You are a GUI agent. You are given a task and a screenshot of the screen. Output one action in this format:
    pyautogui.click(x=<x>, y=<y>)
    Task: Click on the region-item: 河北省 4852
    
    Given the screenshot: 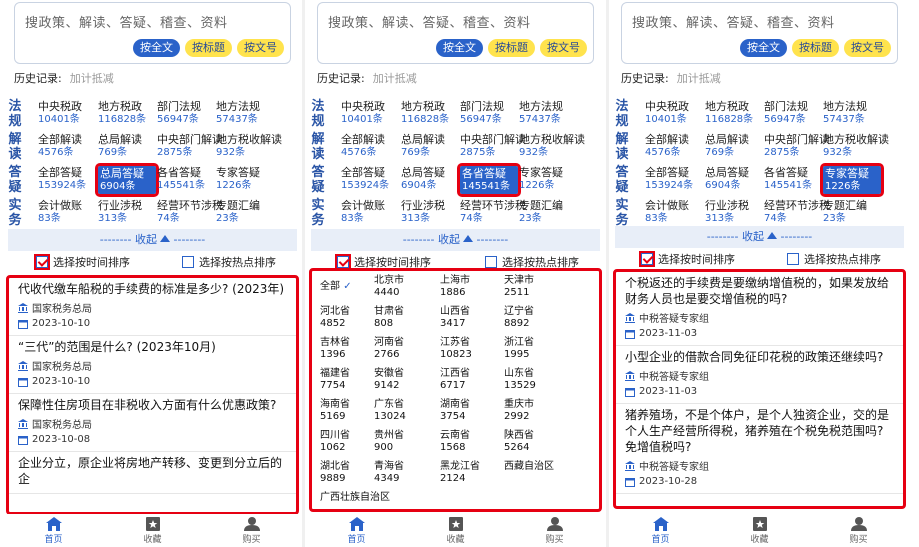 What is the action you would take?
    pyautogui.click(x=335, y=318)
    